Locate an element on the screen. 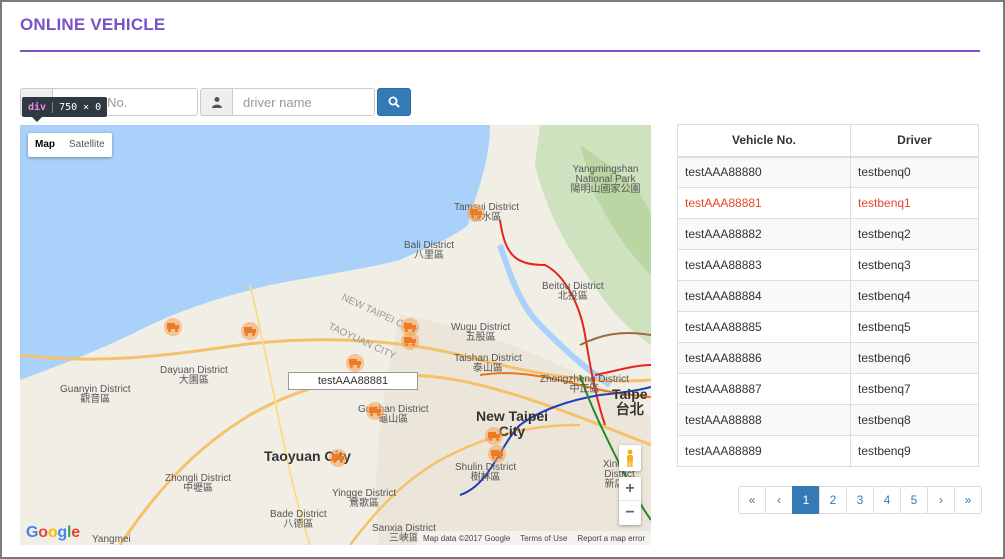 This screenshot has height=559, width=1005. page-5-button: 5 is located at coordinates (914, 500).